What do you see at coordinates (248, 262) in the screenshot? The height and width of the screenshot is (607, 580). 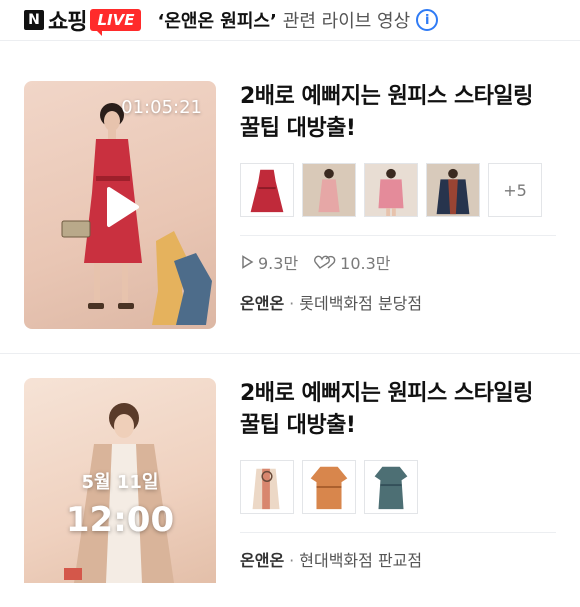 I see `play-outline-icon` at bounding box center [248, 262].